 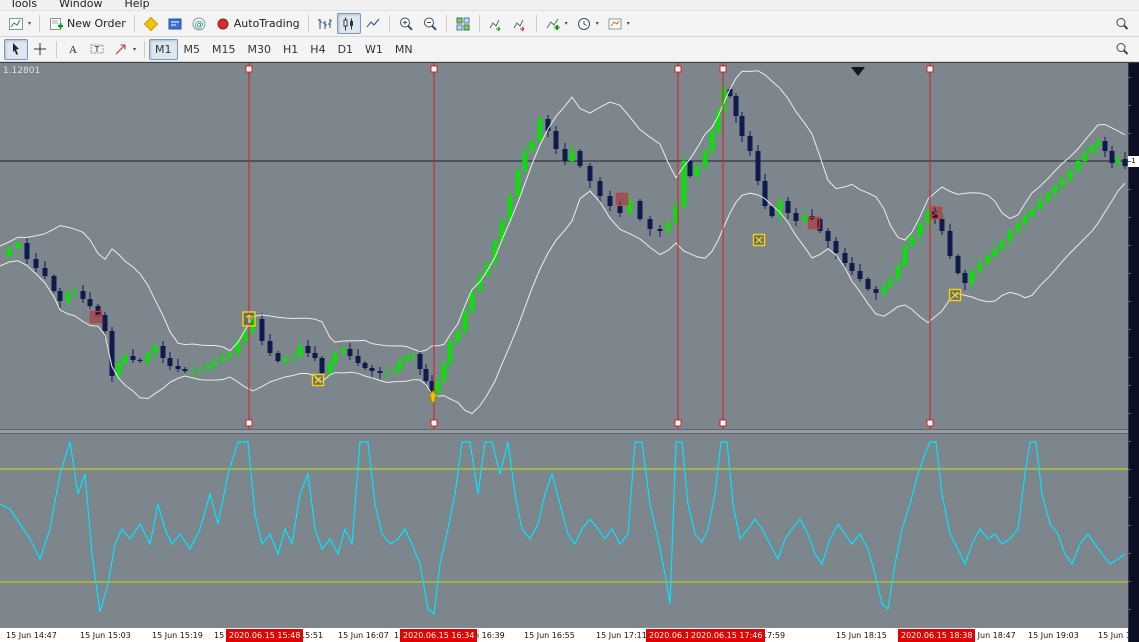 What do you see at coordinates (19, 23) in the screenshot?
I see `new-chart-button: ▾` at bounding box center [19, 23].